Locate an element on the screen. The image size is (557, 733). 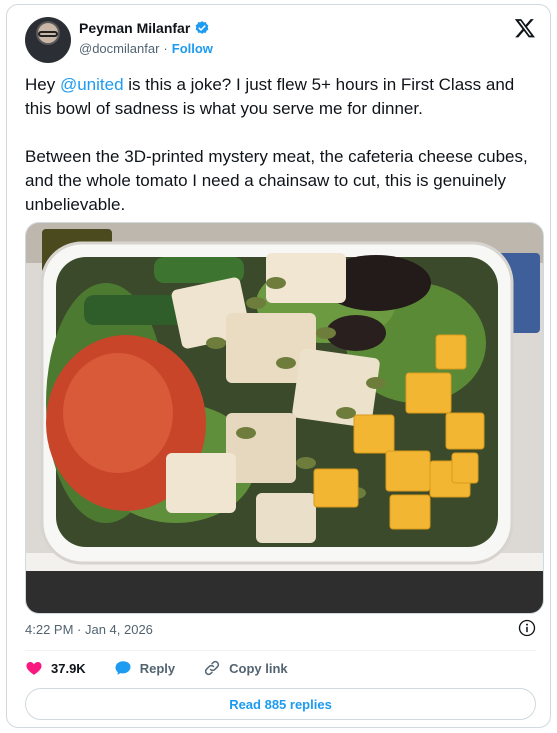
author-handle: @docmilanfar is located at coordinates (119, 48).